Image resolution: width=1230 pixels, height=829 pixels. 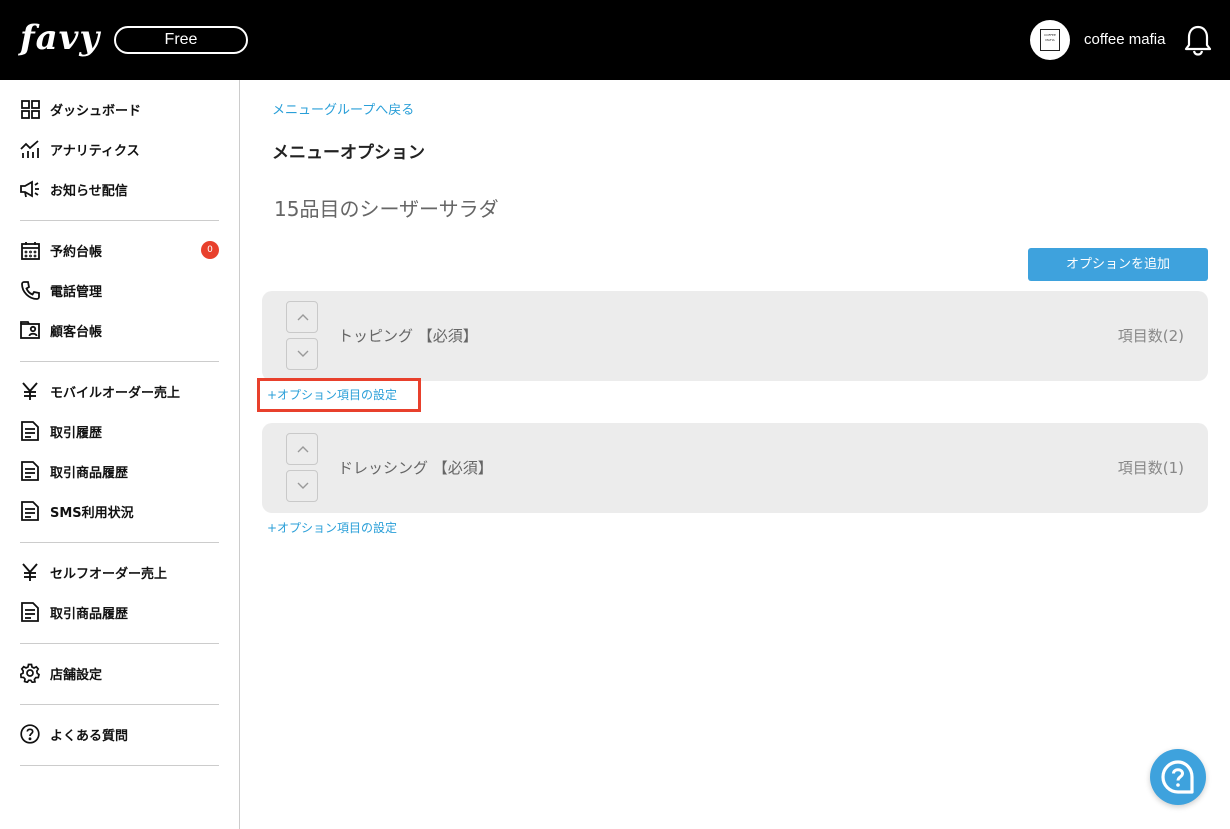 What do you see at coordinates (96, 111) in the screenshot?
I see `sidebar-item-label: ダッシュボード` at bounding box center [96, 111].